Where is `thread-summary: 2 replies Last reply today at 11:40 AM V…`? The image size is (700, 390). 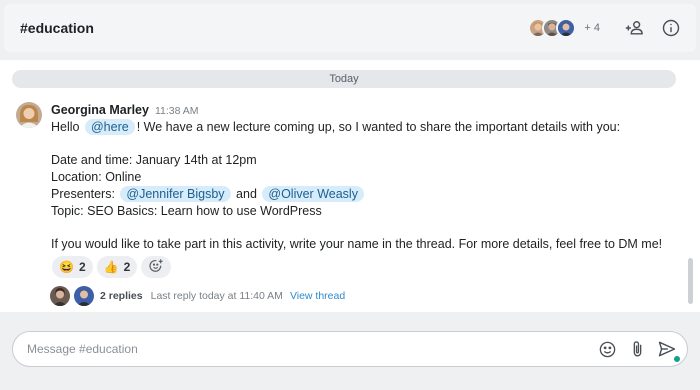 thread-summary: 2 replies Last reply today at 11:40 AM V… is located at coordinates (197, 296).